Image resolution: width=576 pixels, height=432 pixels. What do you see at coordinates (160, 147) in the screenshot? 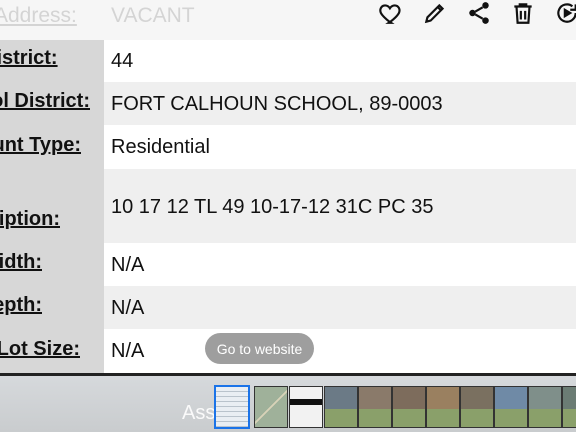
I see `row-value: Residential` at bounding box center [160, 147].